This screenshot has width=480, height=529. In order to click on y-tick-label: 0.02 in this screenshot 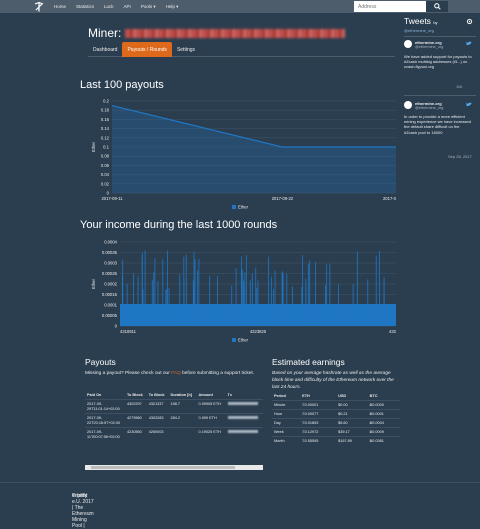, I will do `click(105, 183)`.